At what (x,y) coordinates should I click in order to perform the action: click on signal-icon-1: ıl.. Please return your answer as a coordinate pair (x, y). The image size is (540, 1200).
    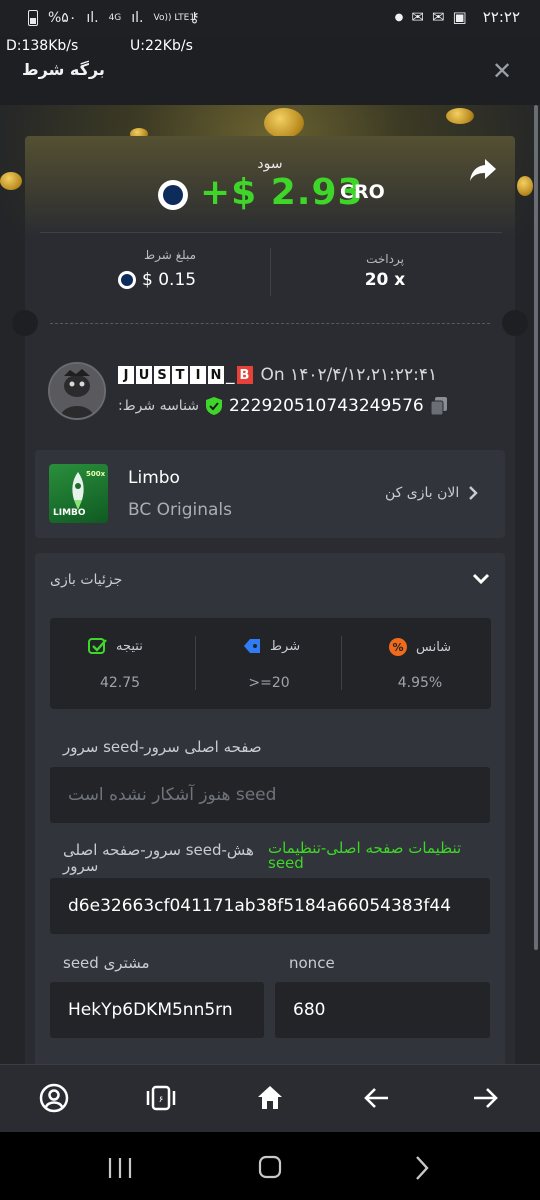
    Looking at the image, I should click on (92, 18).